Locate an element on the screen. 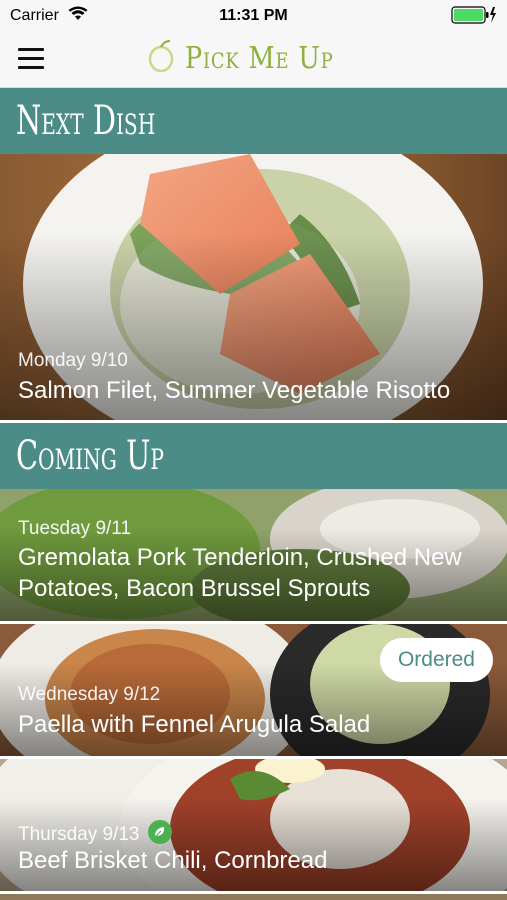 This screenshot has width=507, height=900. app-brand: Pick Me Up is located at coordinates (253, 58).